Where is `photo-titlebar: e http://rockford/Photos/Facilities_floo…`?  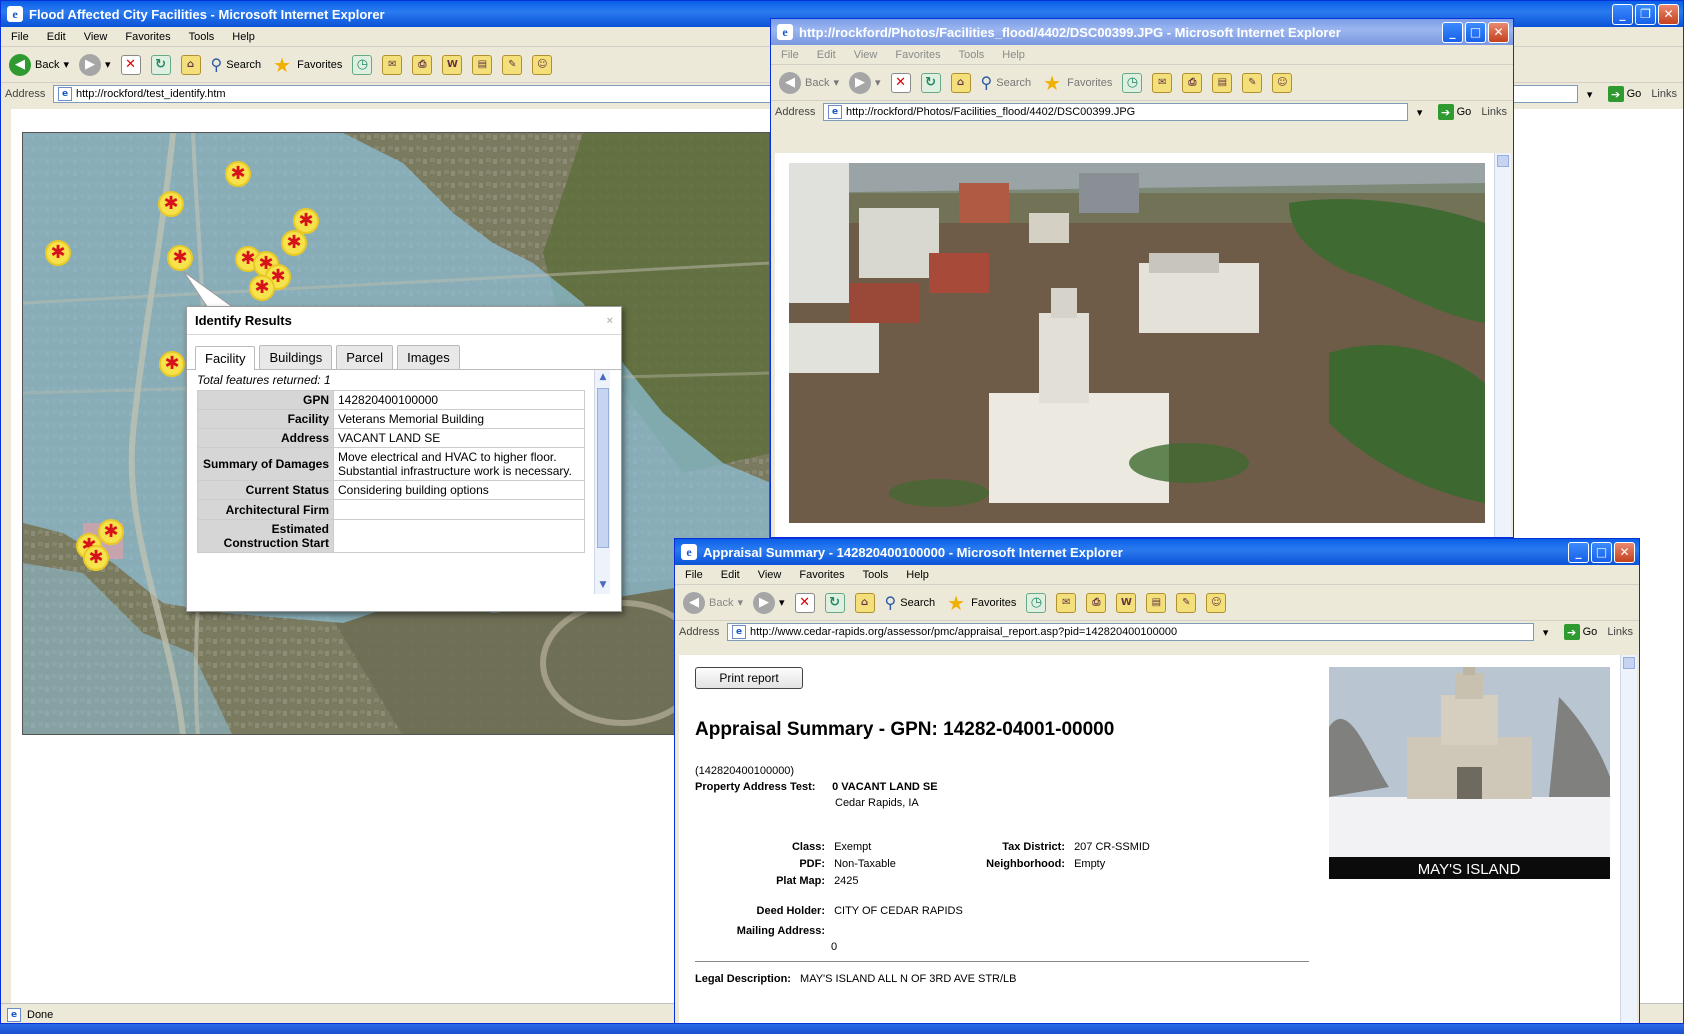 photo-titlebar: e http://rockford/Photos/Facilities_floo… is located at coordinates (1142, 32).